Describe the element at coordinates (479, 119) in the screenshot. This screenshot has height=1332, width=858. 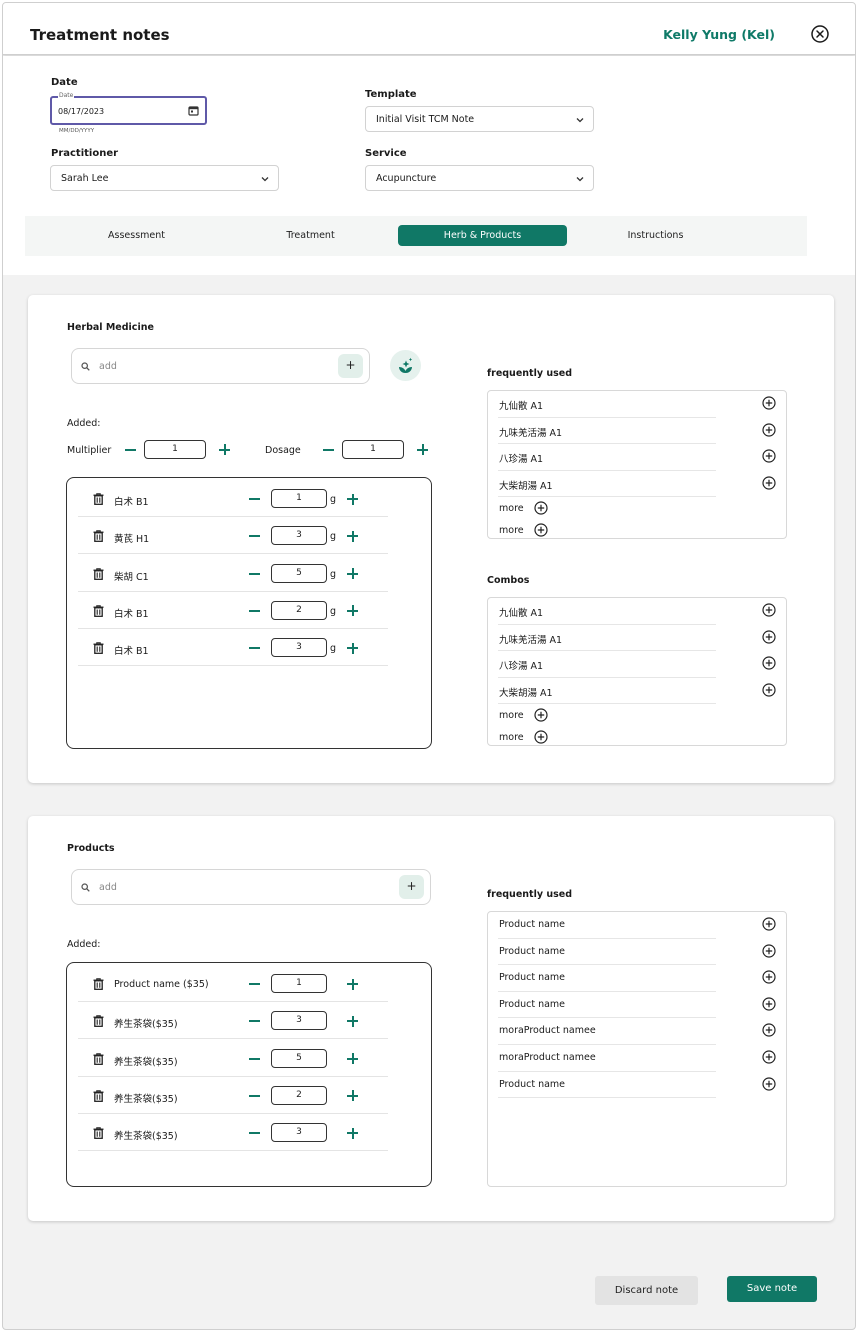
I see `template-select: Initial Visit TCM Note` at that location.